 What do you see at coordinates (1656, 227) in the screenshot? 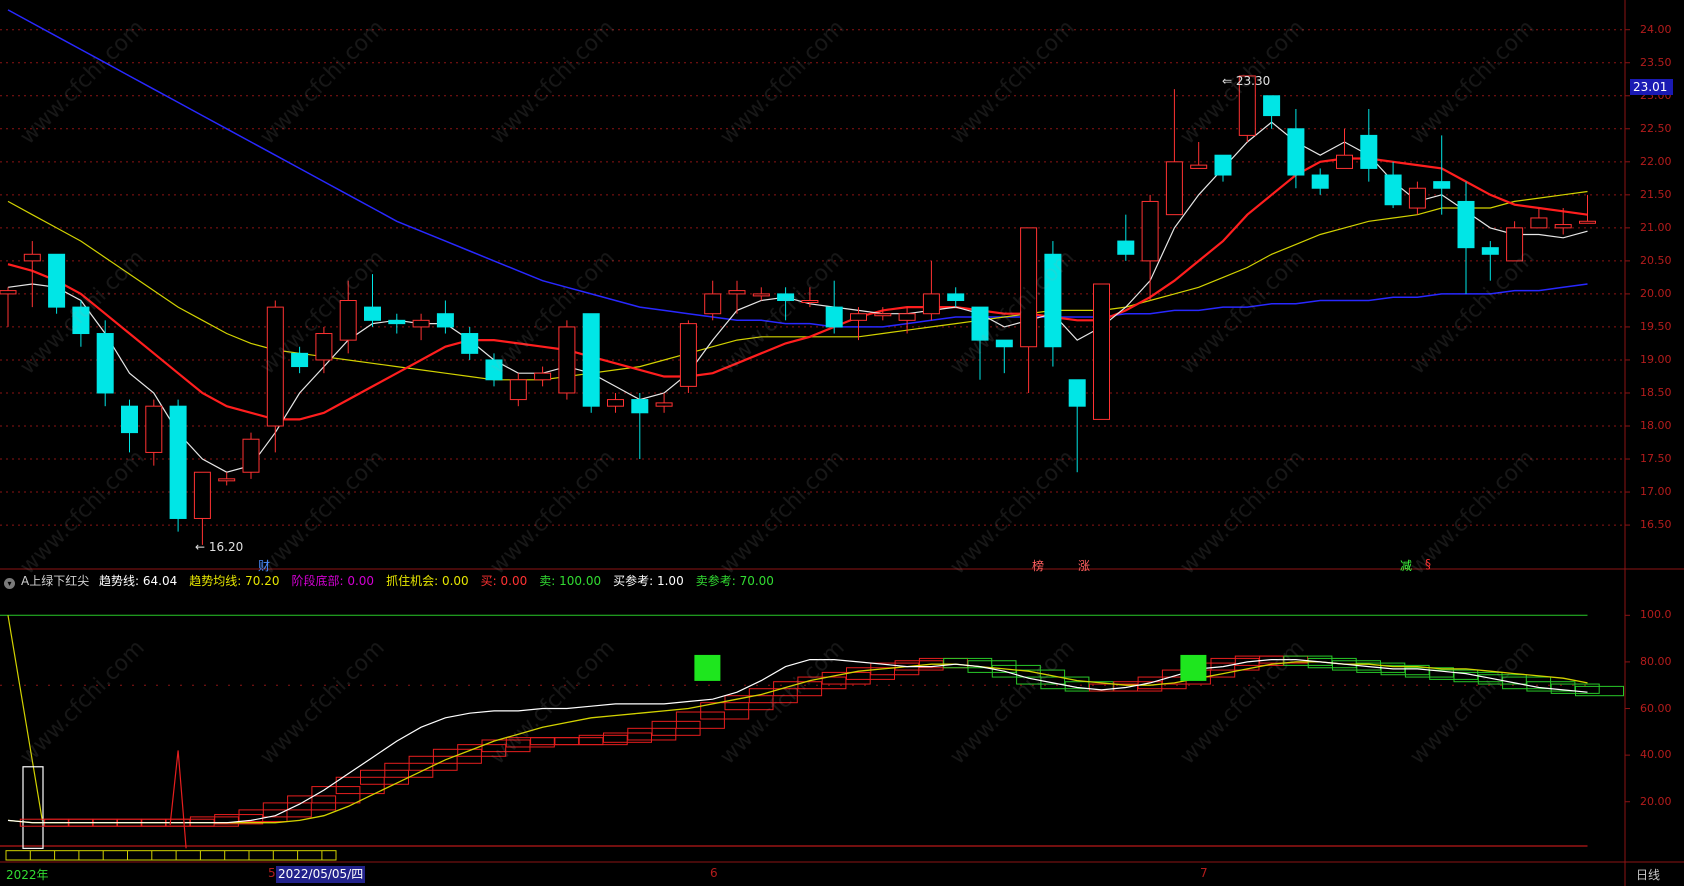
I see `price-tick-label: 21.00` at bounding box center [1656, 227].